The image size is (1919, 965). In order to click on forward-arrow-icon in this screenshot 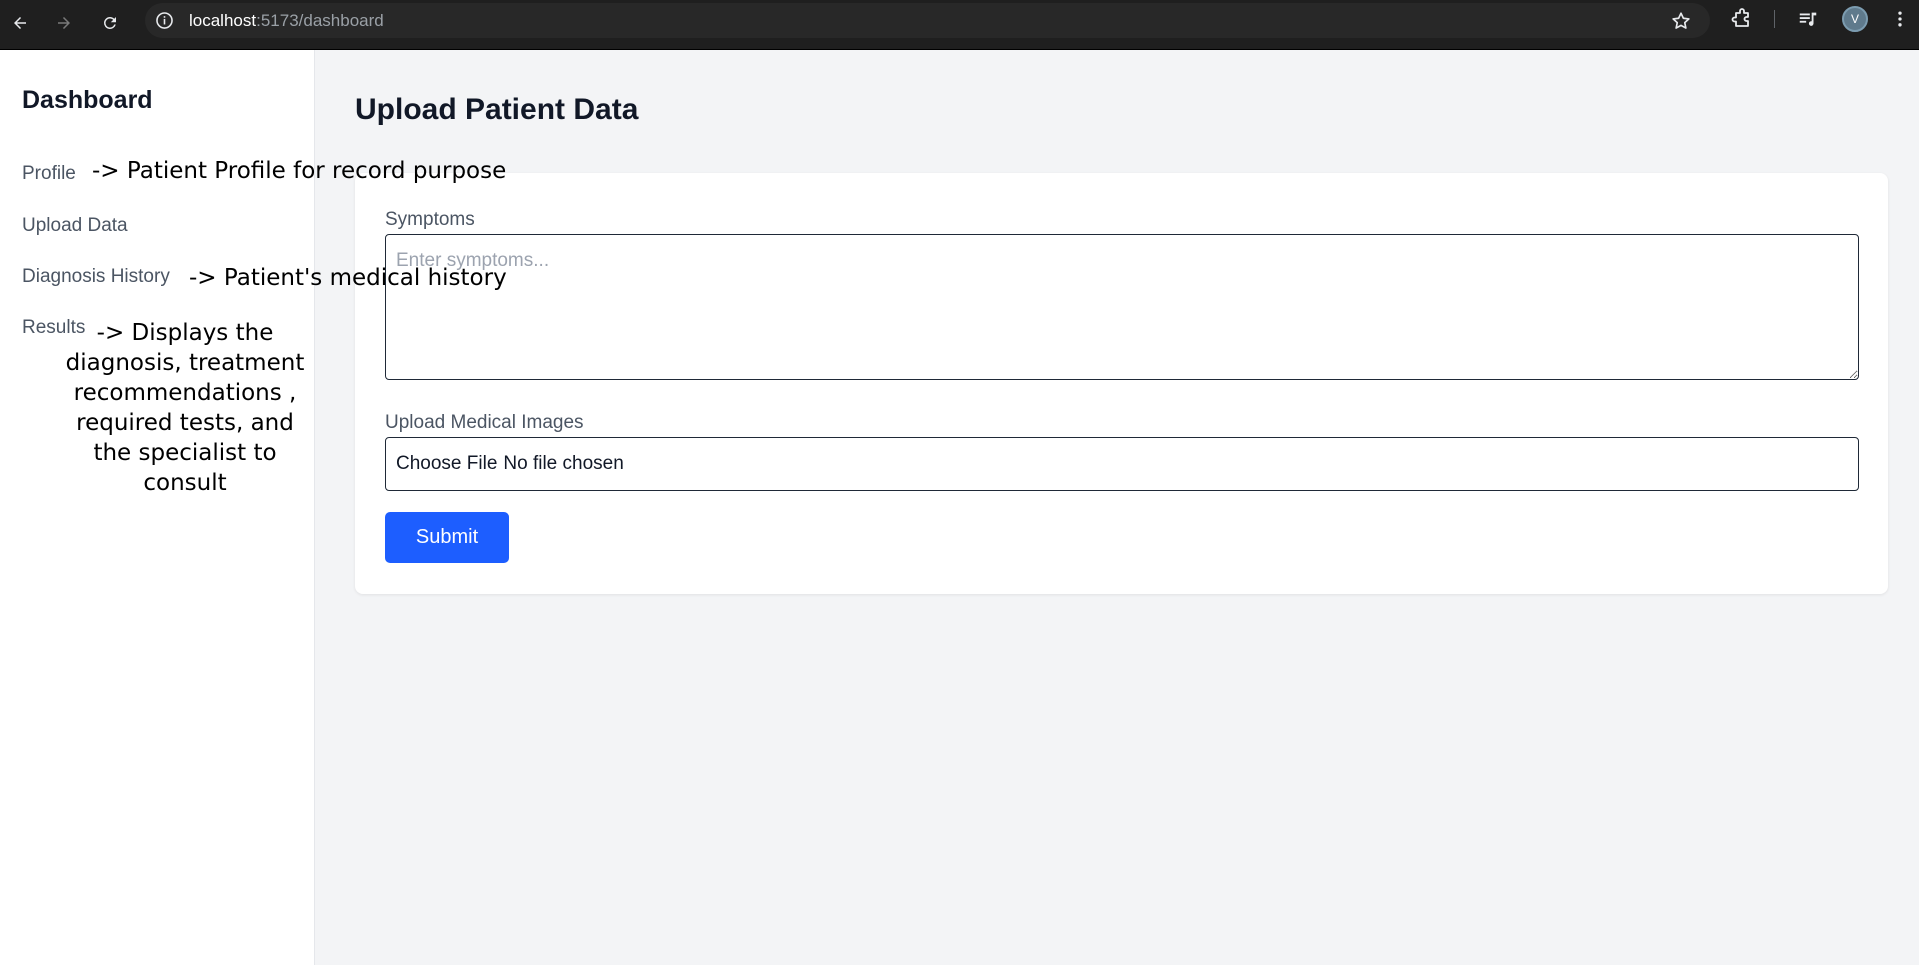, I will do `click(64, 23)`.